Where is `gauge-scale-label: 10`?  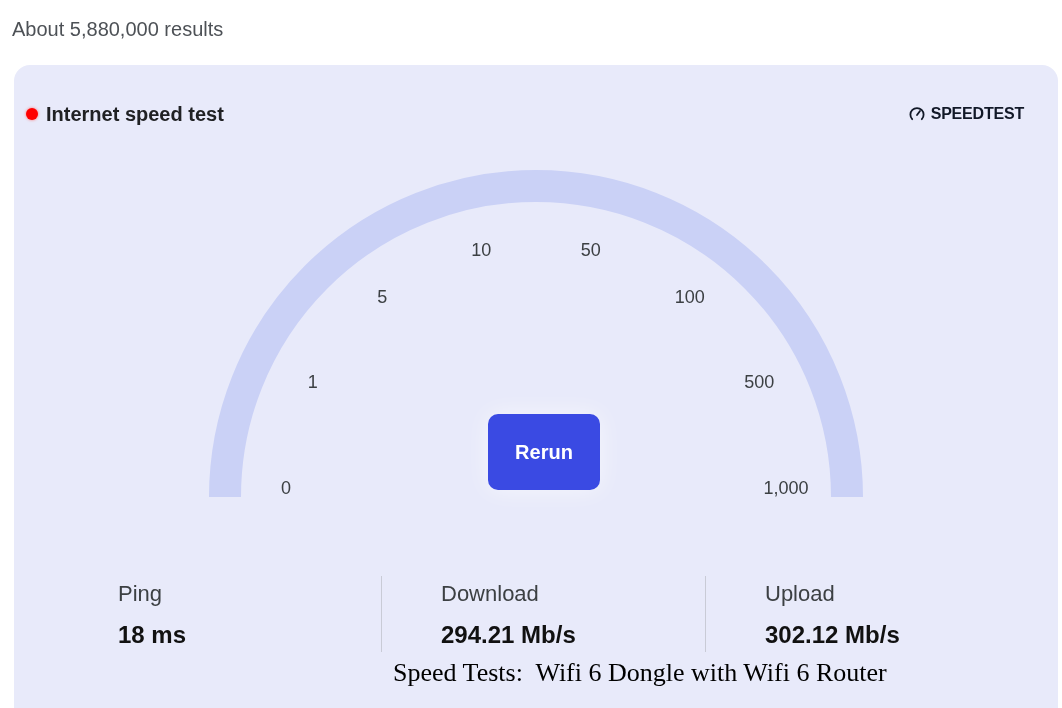
gauge-scale-label: 10 is located at coordinates (481, 250).